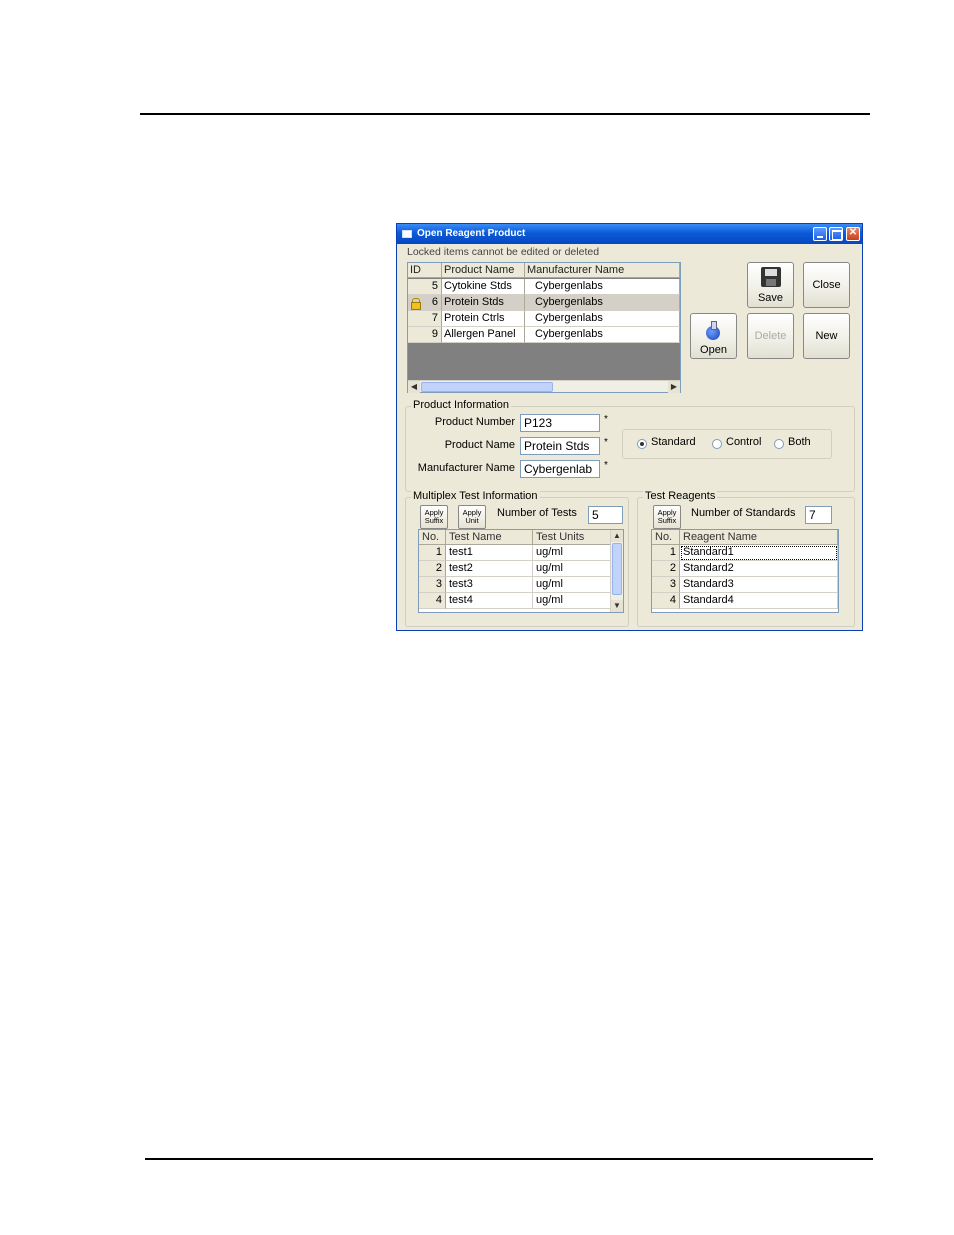  I want to click on radio-control, so click(717, 444).